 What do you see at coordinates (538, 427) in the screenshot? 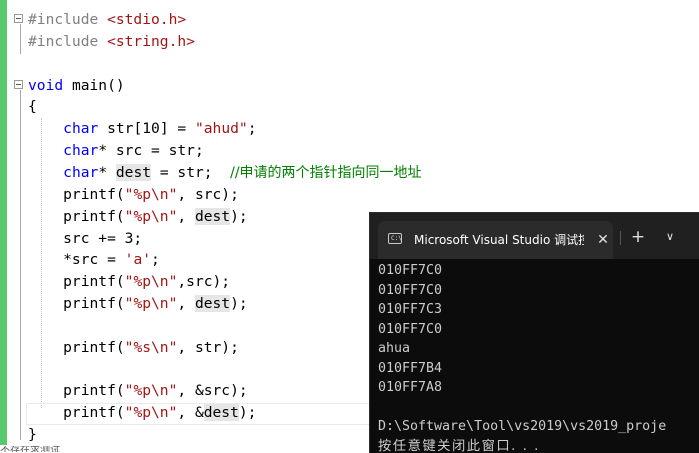
I see `console-line: D:\Software\Tool\vs2019\vs2019_proje` at bounding box center [538, 427].